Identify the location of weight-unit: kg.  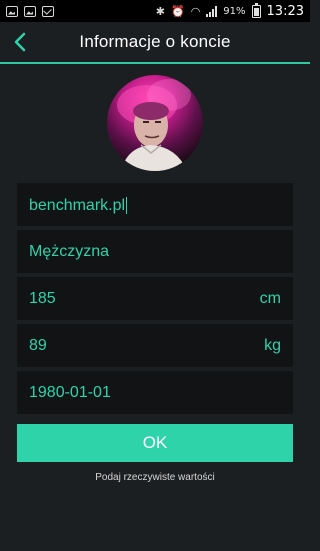
(272, 345).